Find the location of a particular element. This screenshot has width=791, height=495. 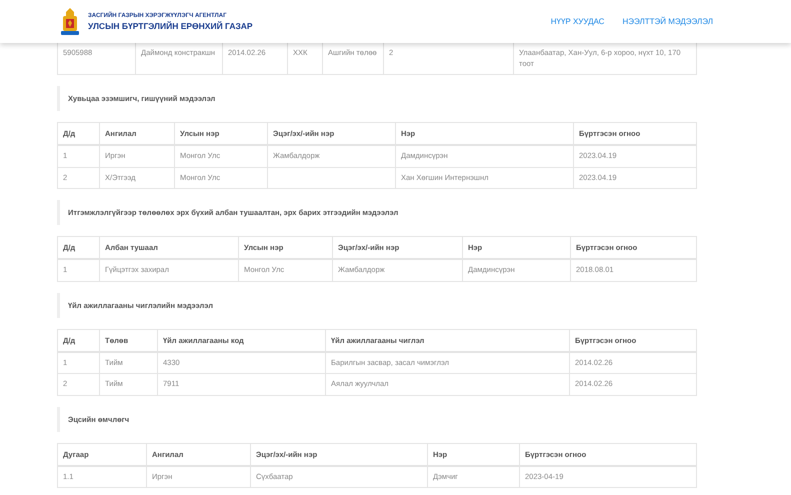

nav-link: НҮҮР ХУУДАС is located at coordinates (577, 21).